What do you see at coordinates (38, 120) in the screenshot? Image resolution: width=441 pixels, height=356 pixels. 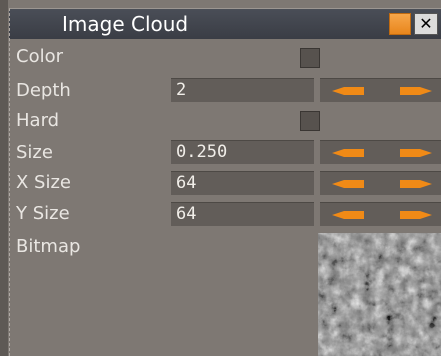 I see `hard-label: Hard` at bounding box center [38, 120].